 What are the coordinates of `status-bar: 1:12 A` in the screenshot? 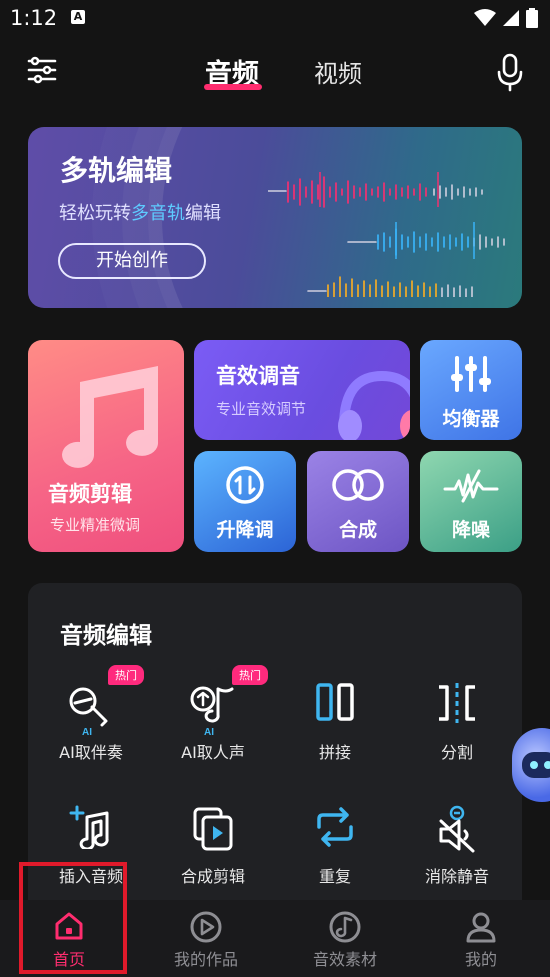 It's located at (275, 18).